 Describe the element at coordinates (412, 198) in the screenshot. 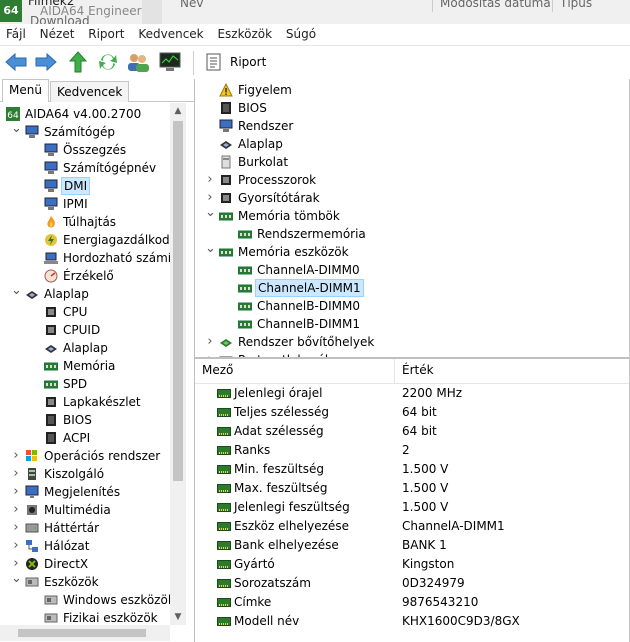

I see `tree-item: › Gyorsítótárak` at that location.